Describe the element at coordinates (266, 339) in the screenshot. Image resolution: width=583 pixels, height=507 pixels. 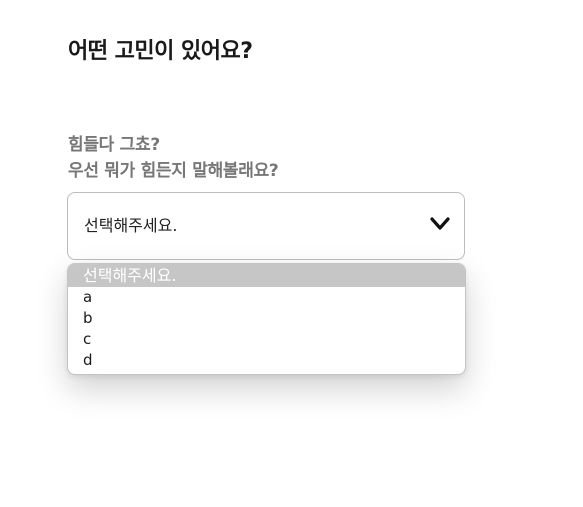
I see `option-c: c` at that location.